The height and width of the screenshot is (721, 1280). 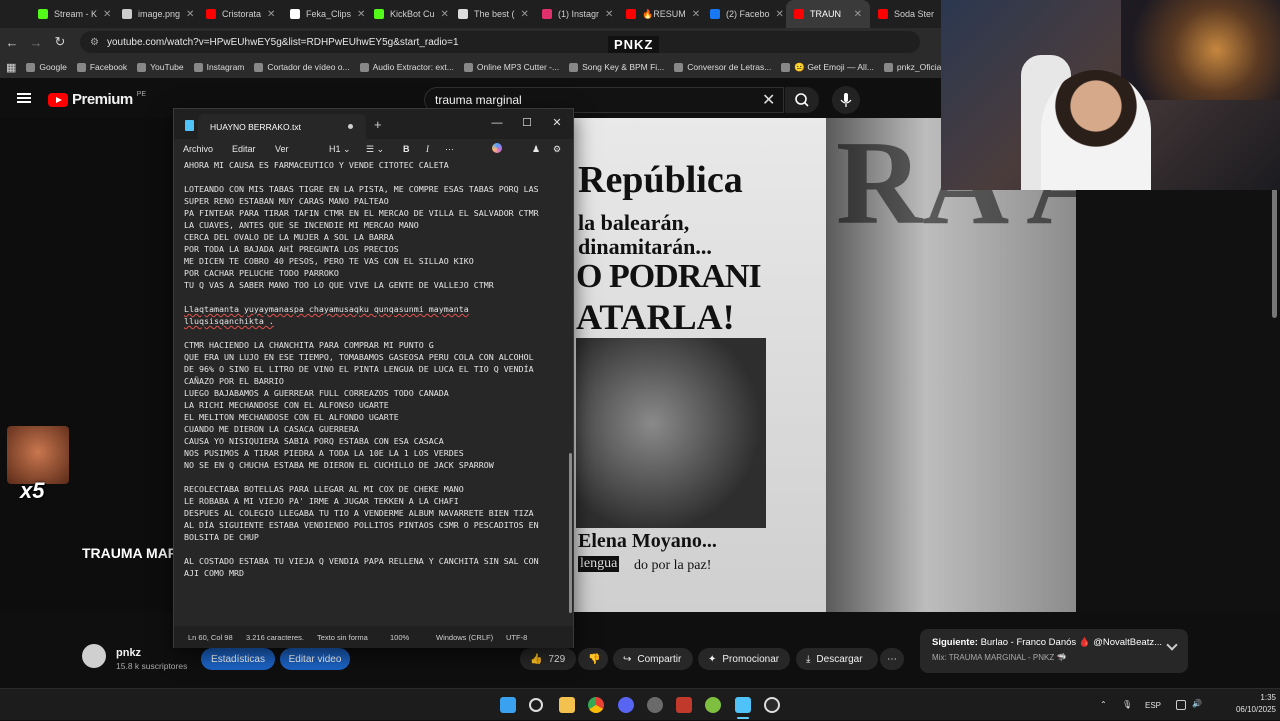 What do you see at coordinates (1127, 704) in the screenshot?
I see `tray-mic-icon: 🎙` at bounding box center [1127, 704].